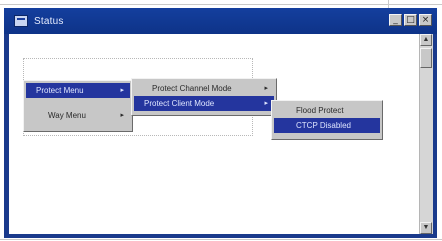 The height and width of the screenshot is (241, 442). Describe the element at coordinates (426, 134) in the screenshot. I see `vertical-scrollbar: ▲ ▼` at that location.